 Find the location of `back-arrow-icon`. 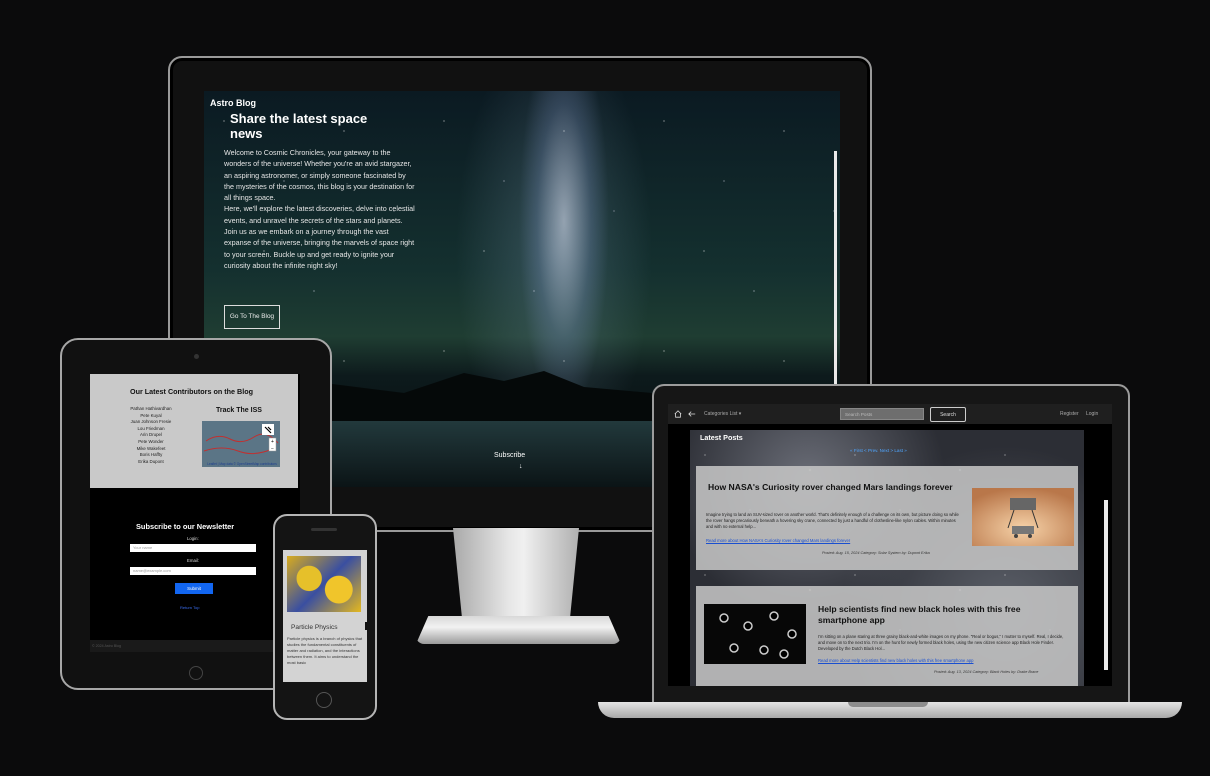

back-arrow-icon is located at coordinates (692, 414).